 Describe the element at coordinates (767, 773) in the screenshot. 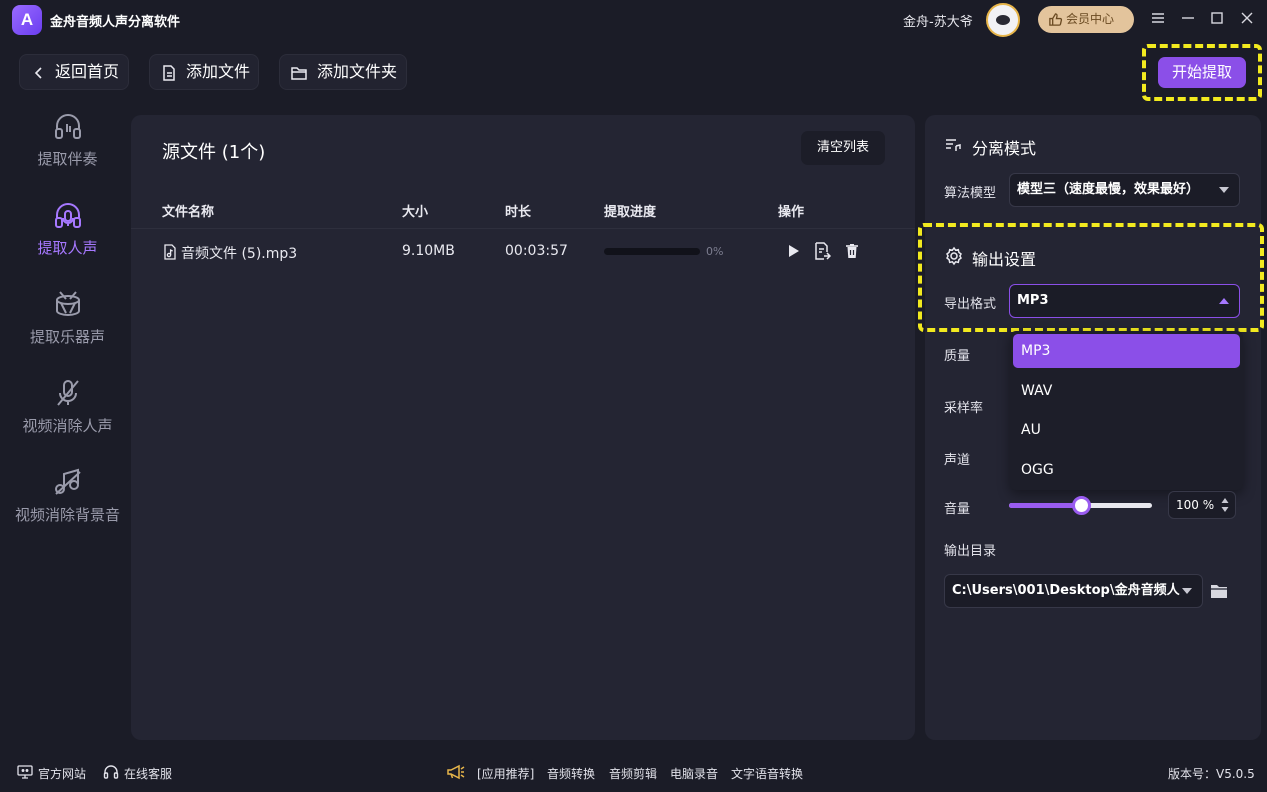

I see `footer-link-text-to-speech: 文字语音转换` at that location.